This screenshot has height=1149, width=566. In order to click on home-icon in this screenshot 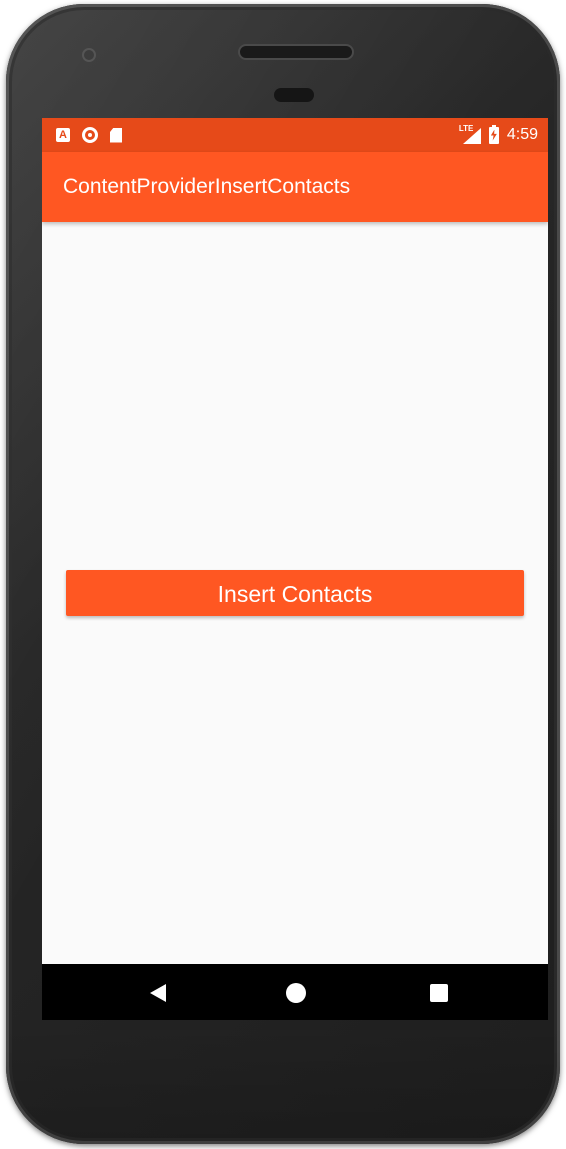, I will do `click(296, 993)`.